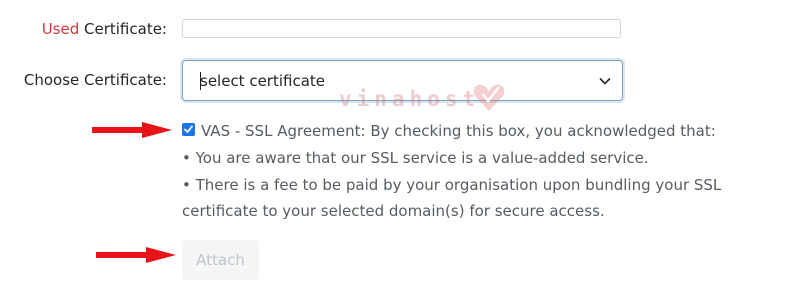  What do you see at coordinates (489, 97) in the screenshot?
I see `watermark-heart-icon` at bounding box center [489, 97].